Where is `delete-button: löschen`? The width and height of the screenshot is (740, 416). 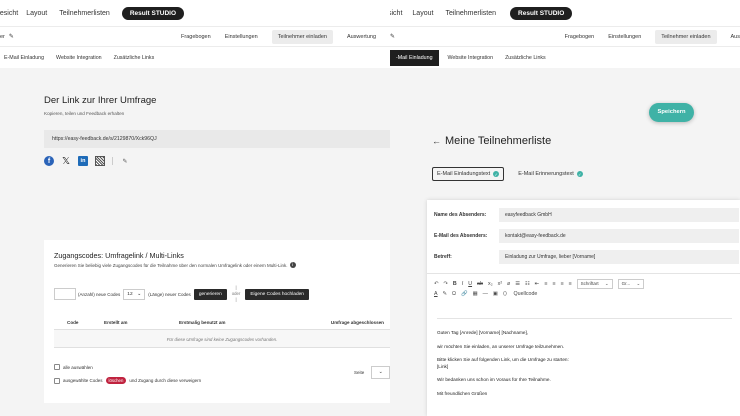 delete-button: löschen is located at coordinates (116, 380).